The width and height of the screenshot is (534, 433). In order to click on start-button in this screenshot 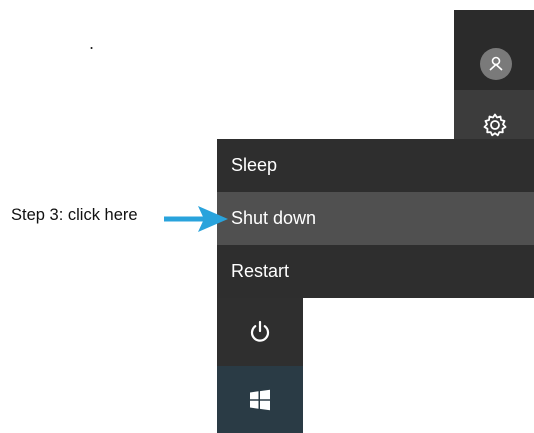, I will do `click(260, 399)`.